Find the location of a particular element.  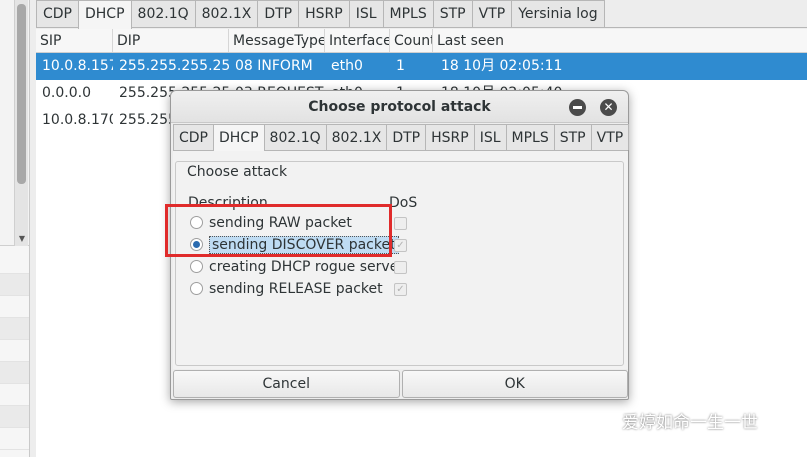

group-label: Choose attack is located at coordinates (237, 172).